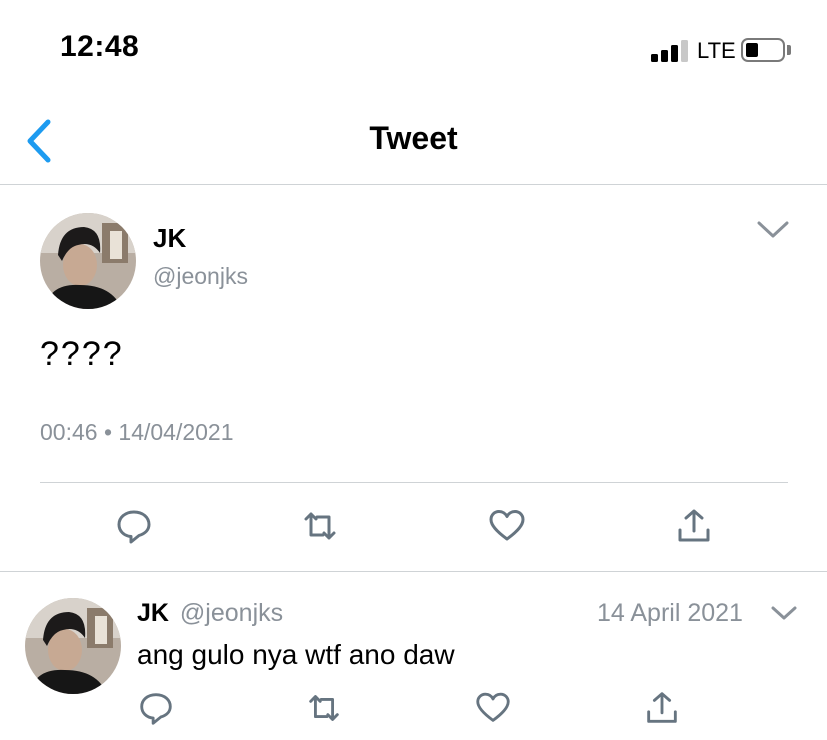  I want to click on battery-icon, so click(763, 50).